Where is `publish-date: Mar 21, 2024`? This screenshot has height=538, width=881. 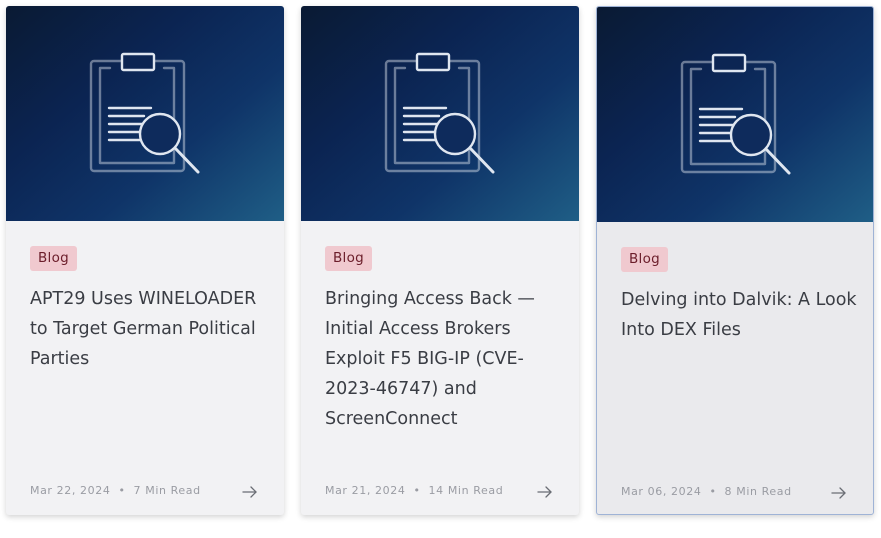
publish-date: Mar 21, 2024 is located at coordinates (365, 490).